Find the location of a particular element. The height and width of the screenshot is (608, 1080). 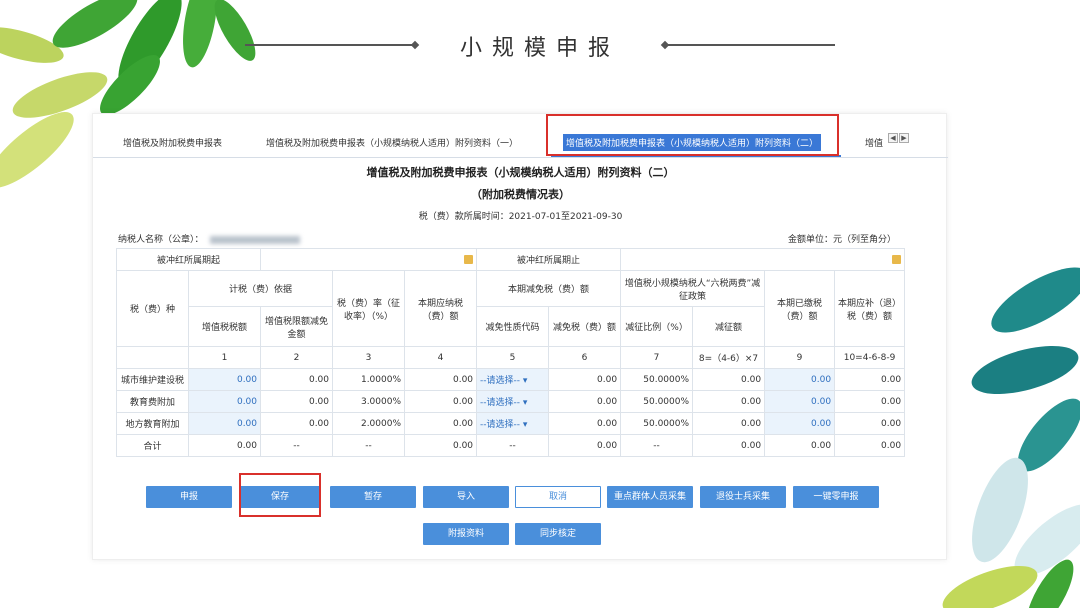

cell-value: 3.0000% is located at coordinates (369, 401).